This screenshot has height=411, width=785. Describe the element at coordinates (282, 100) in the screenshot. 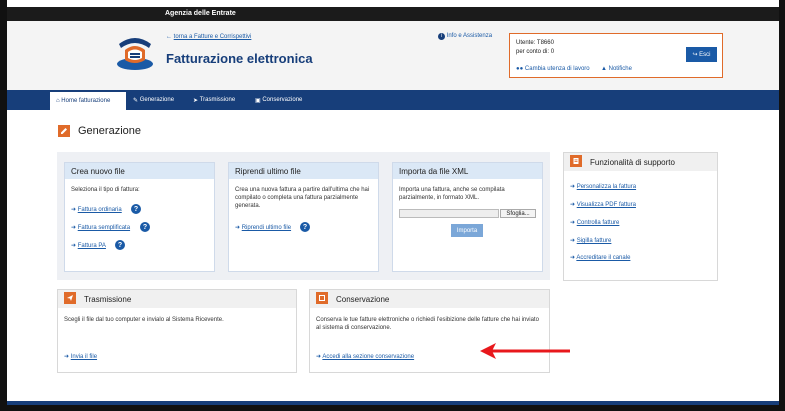

I see `tab-conservazione-label: Conservazione` at that location.